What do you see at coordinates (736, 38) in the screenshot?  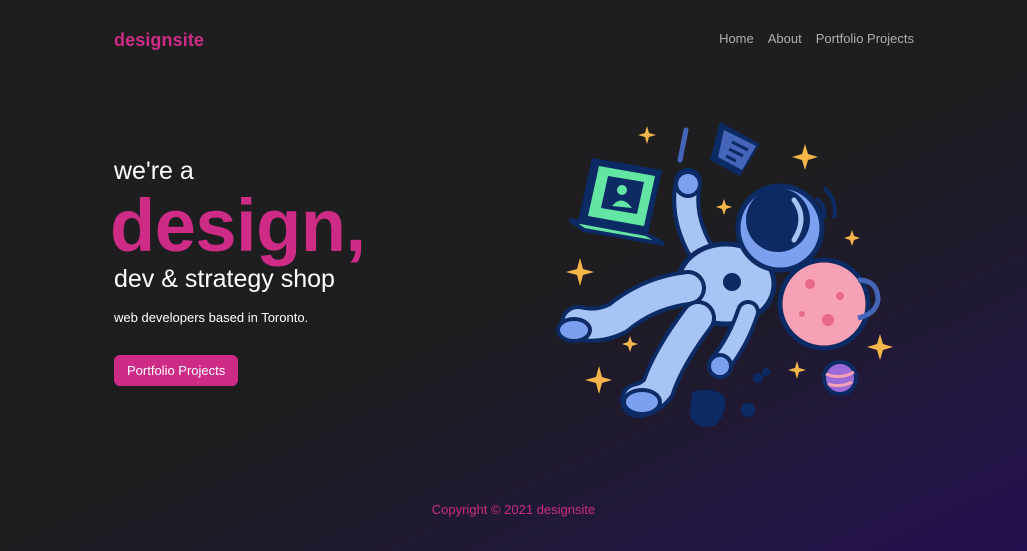 I see `nav-item-home: Home` at bounding box center [736, 38].